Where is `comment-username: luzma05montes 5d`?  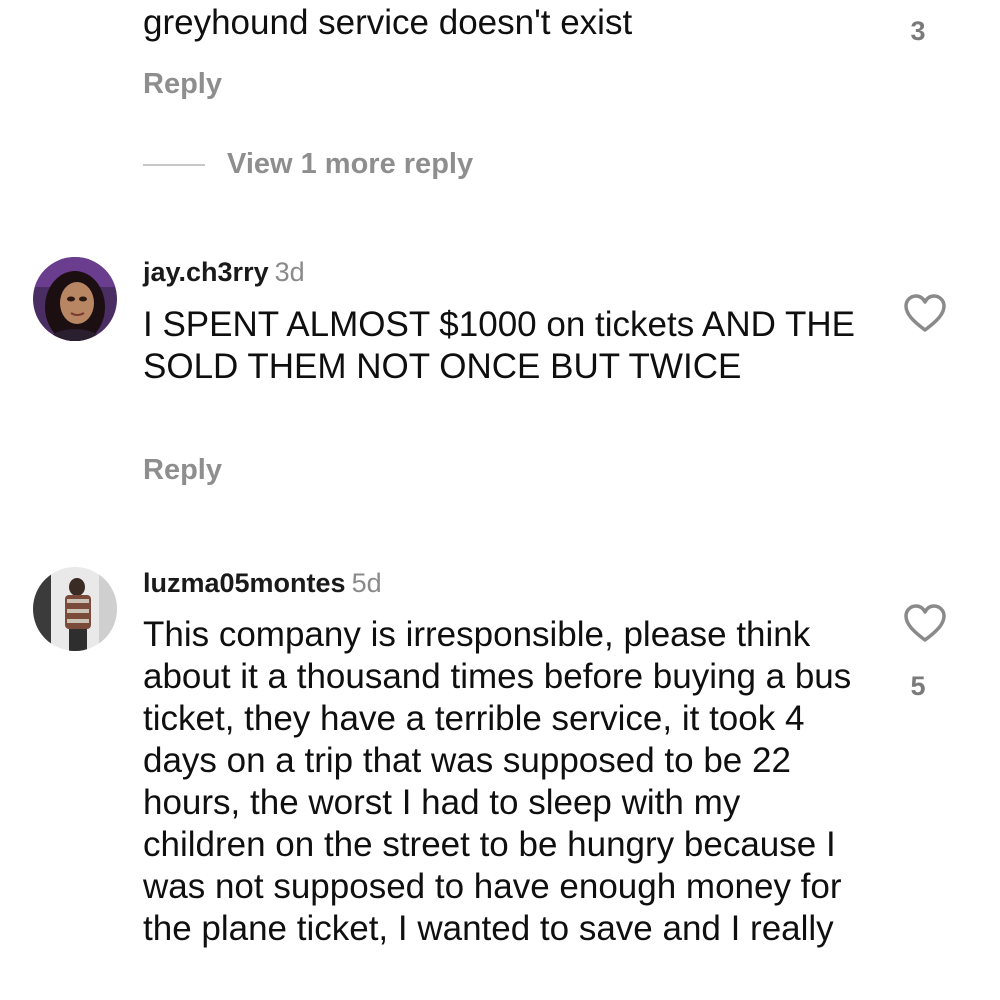 comment-username: luzma05montes 5d is located at coordinates (262, 583).